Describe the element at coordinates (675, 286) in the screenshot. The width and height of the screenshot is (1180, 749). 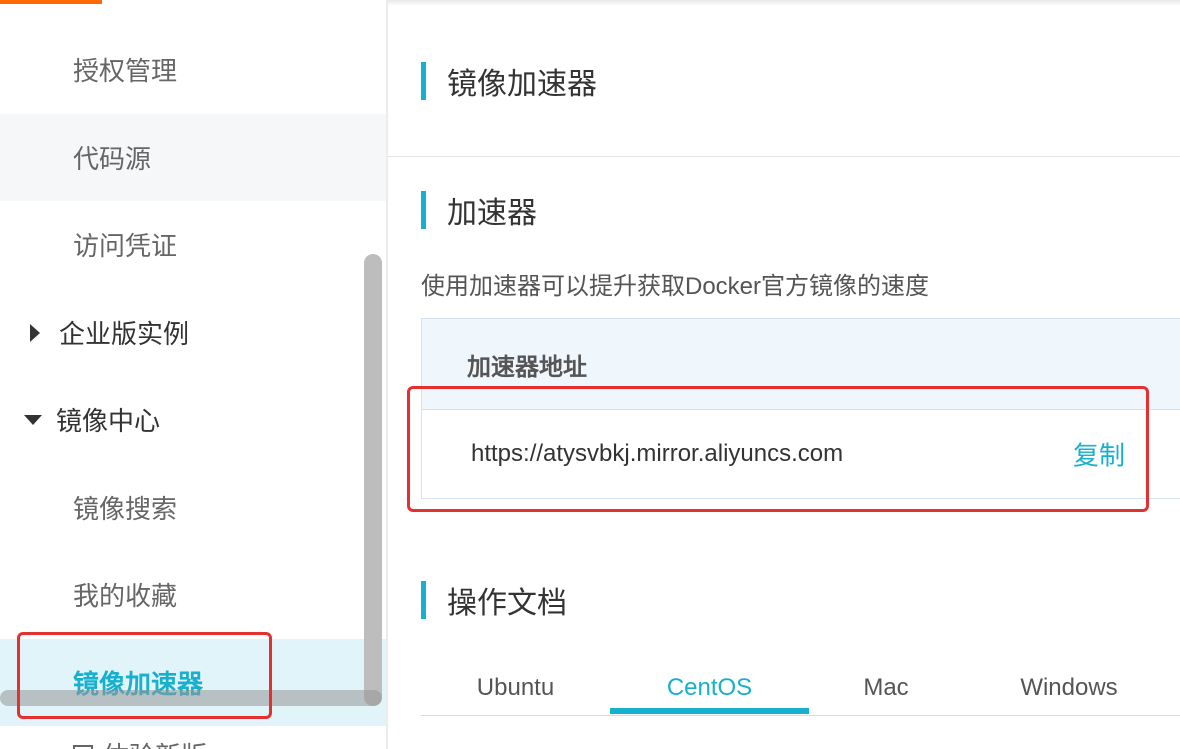
I see `accelerator-description: 使用加速器可以提升获取Docker官方镜像的速度` at that location.